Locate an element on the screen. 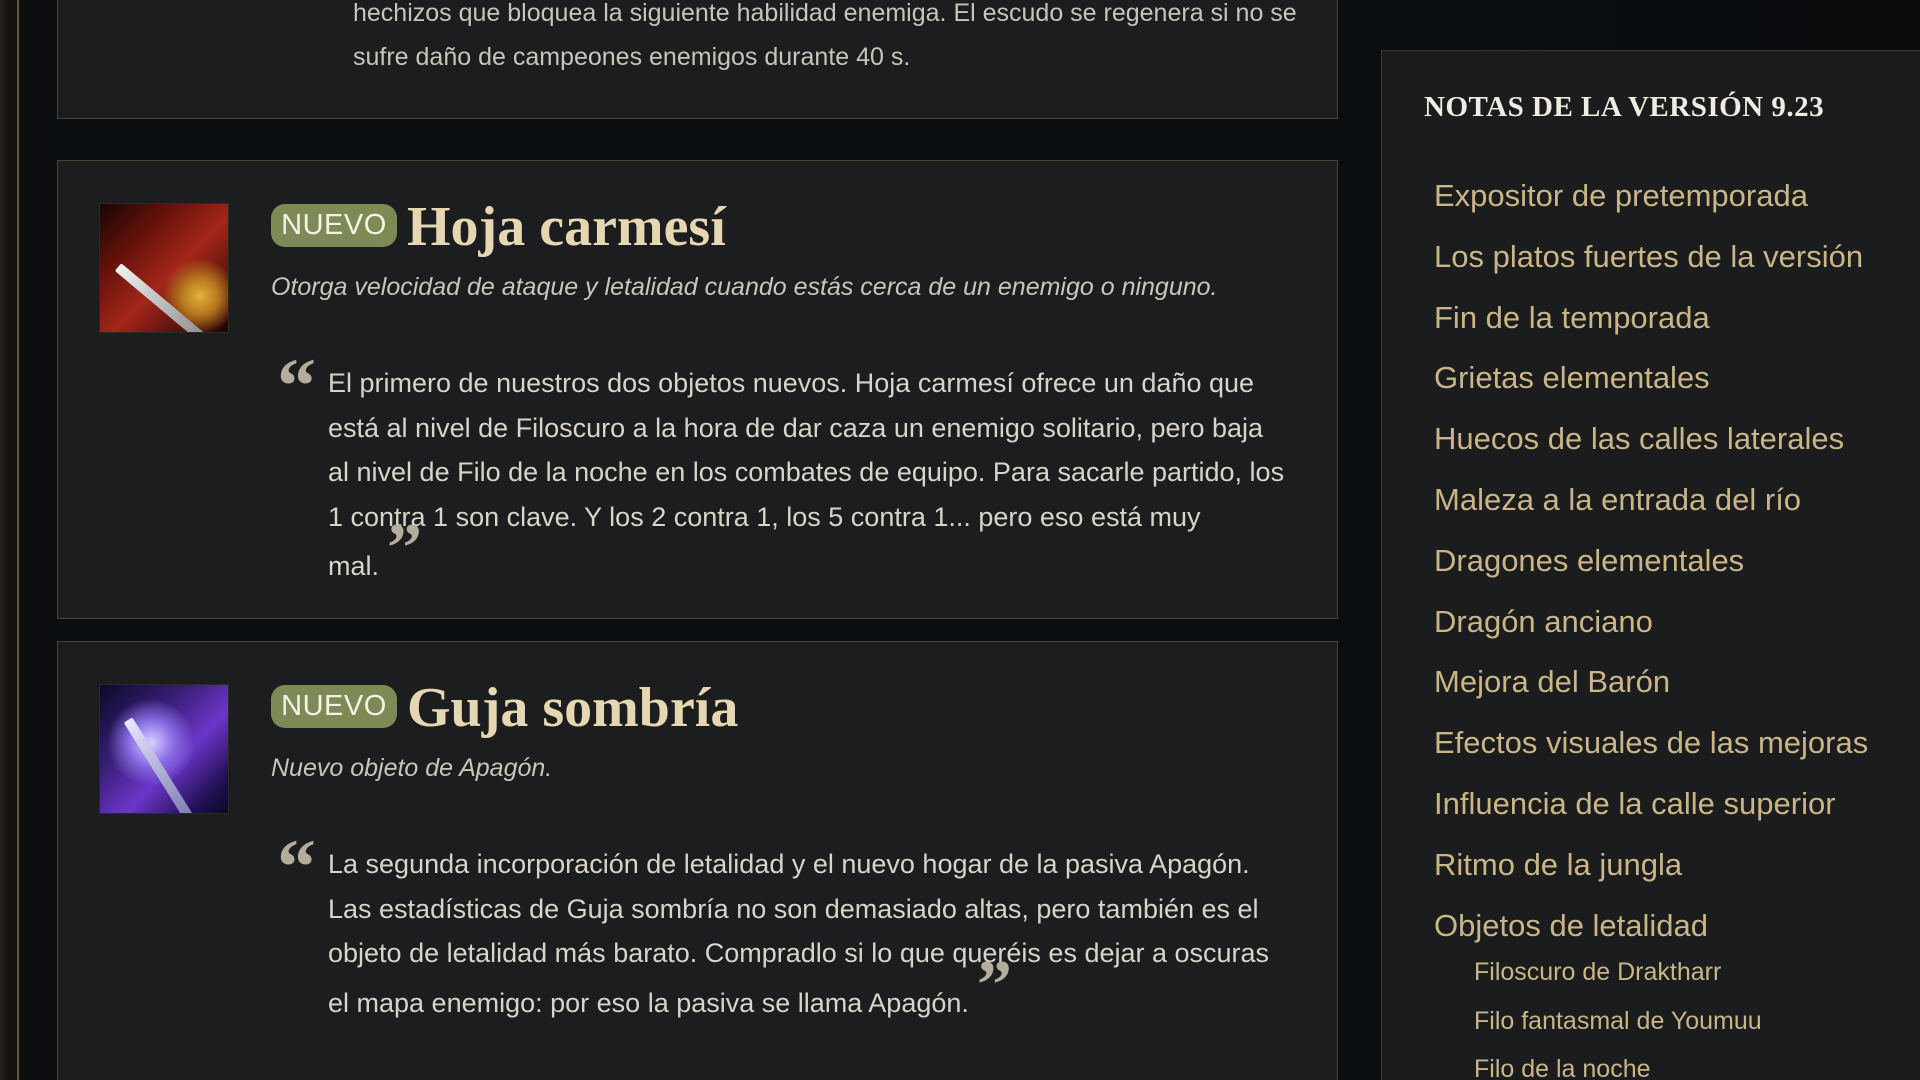 The image size is (1920, 1080). toc-link: Huecos de las calles laterales is located at coordinates (1651, 439).